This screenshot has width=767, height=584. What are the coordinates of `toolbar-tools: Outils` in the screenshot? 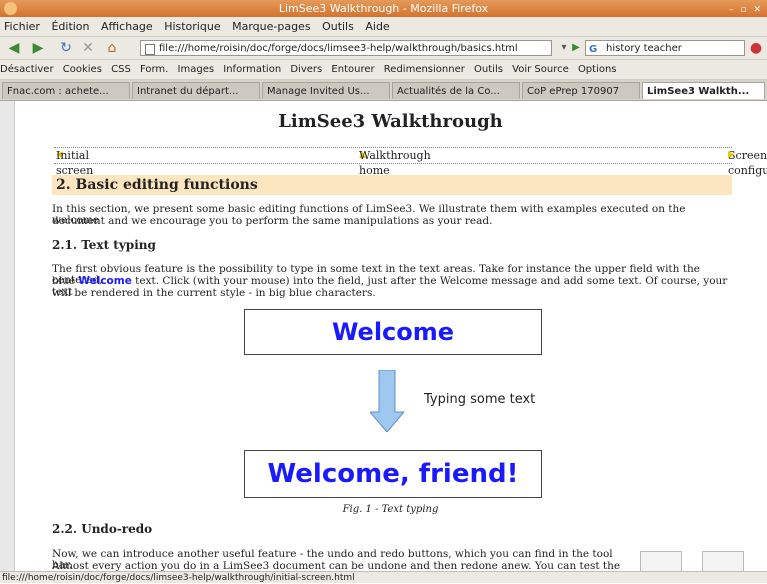 It's located at (488, 69).